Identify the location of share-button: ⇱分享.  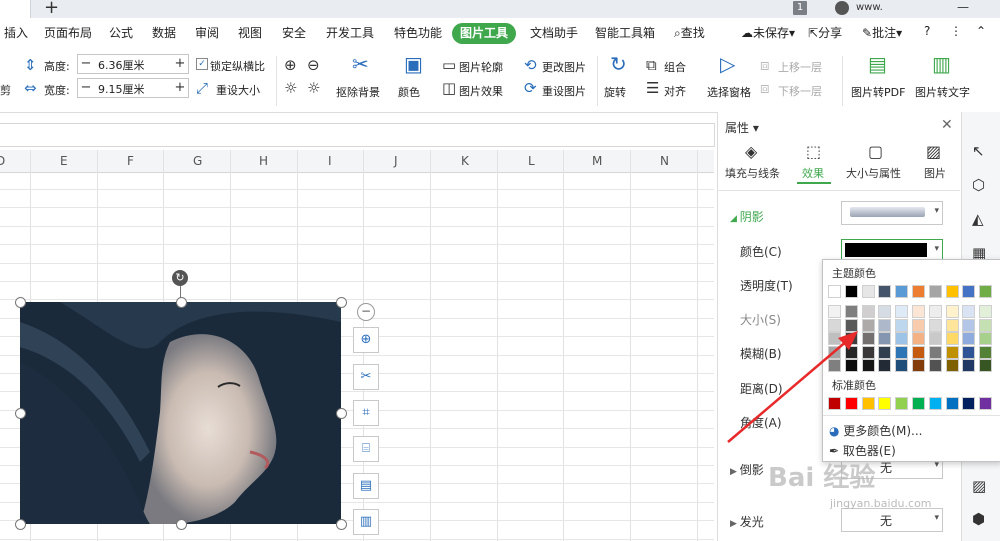
(825, 32).